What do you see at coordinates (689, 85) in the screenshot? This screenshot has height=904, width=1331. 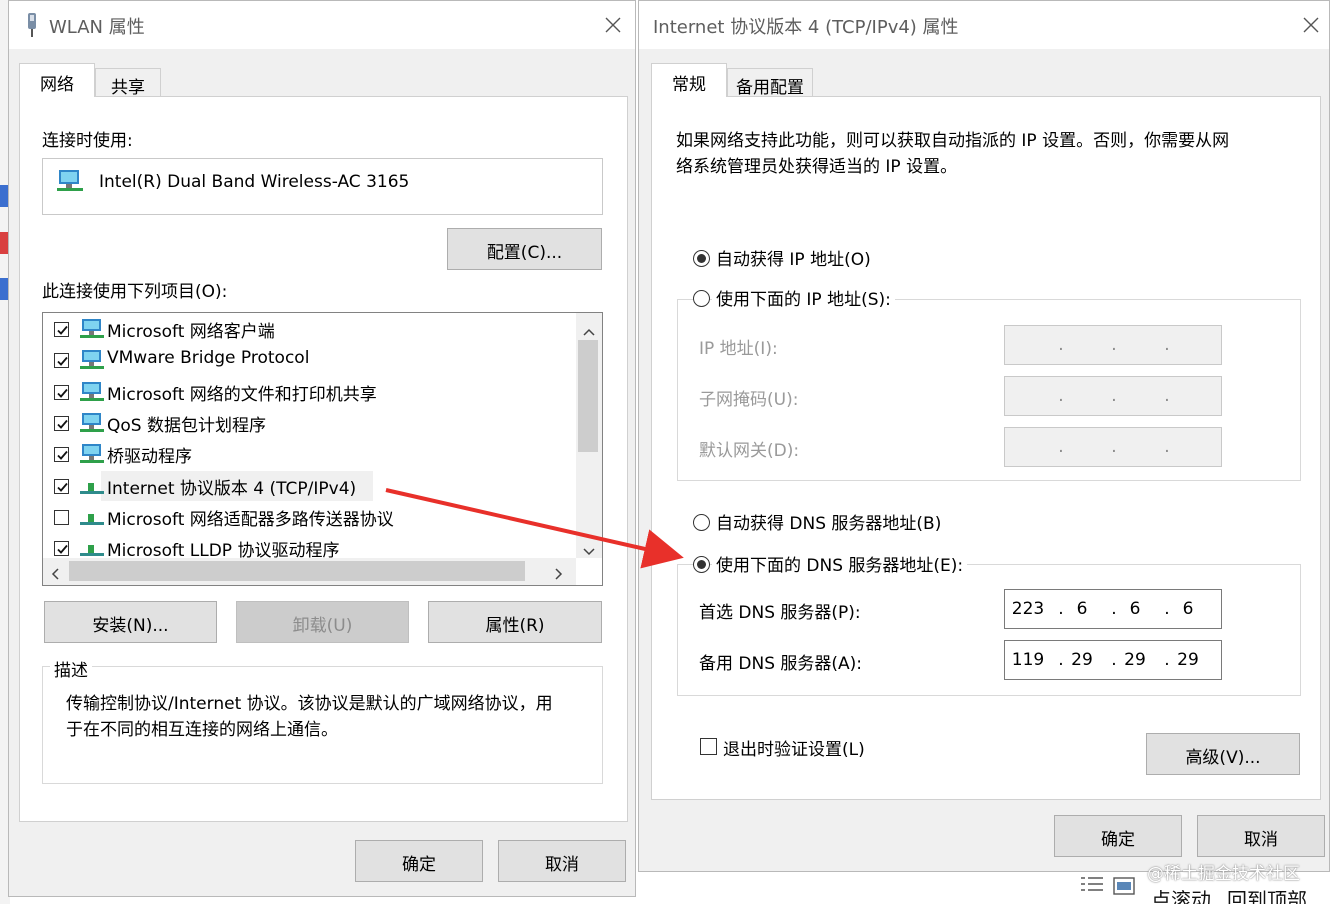 I see `tab-general-label: 常规` at bounding box center [689, 85].